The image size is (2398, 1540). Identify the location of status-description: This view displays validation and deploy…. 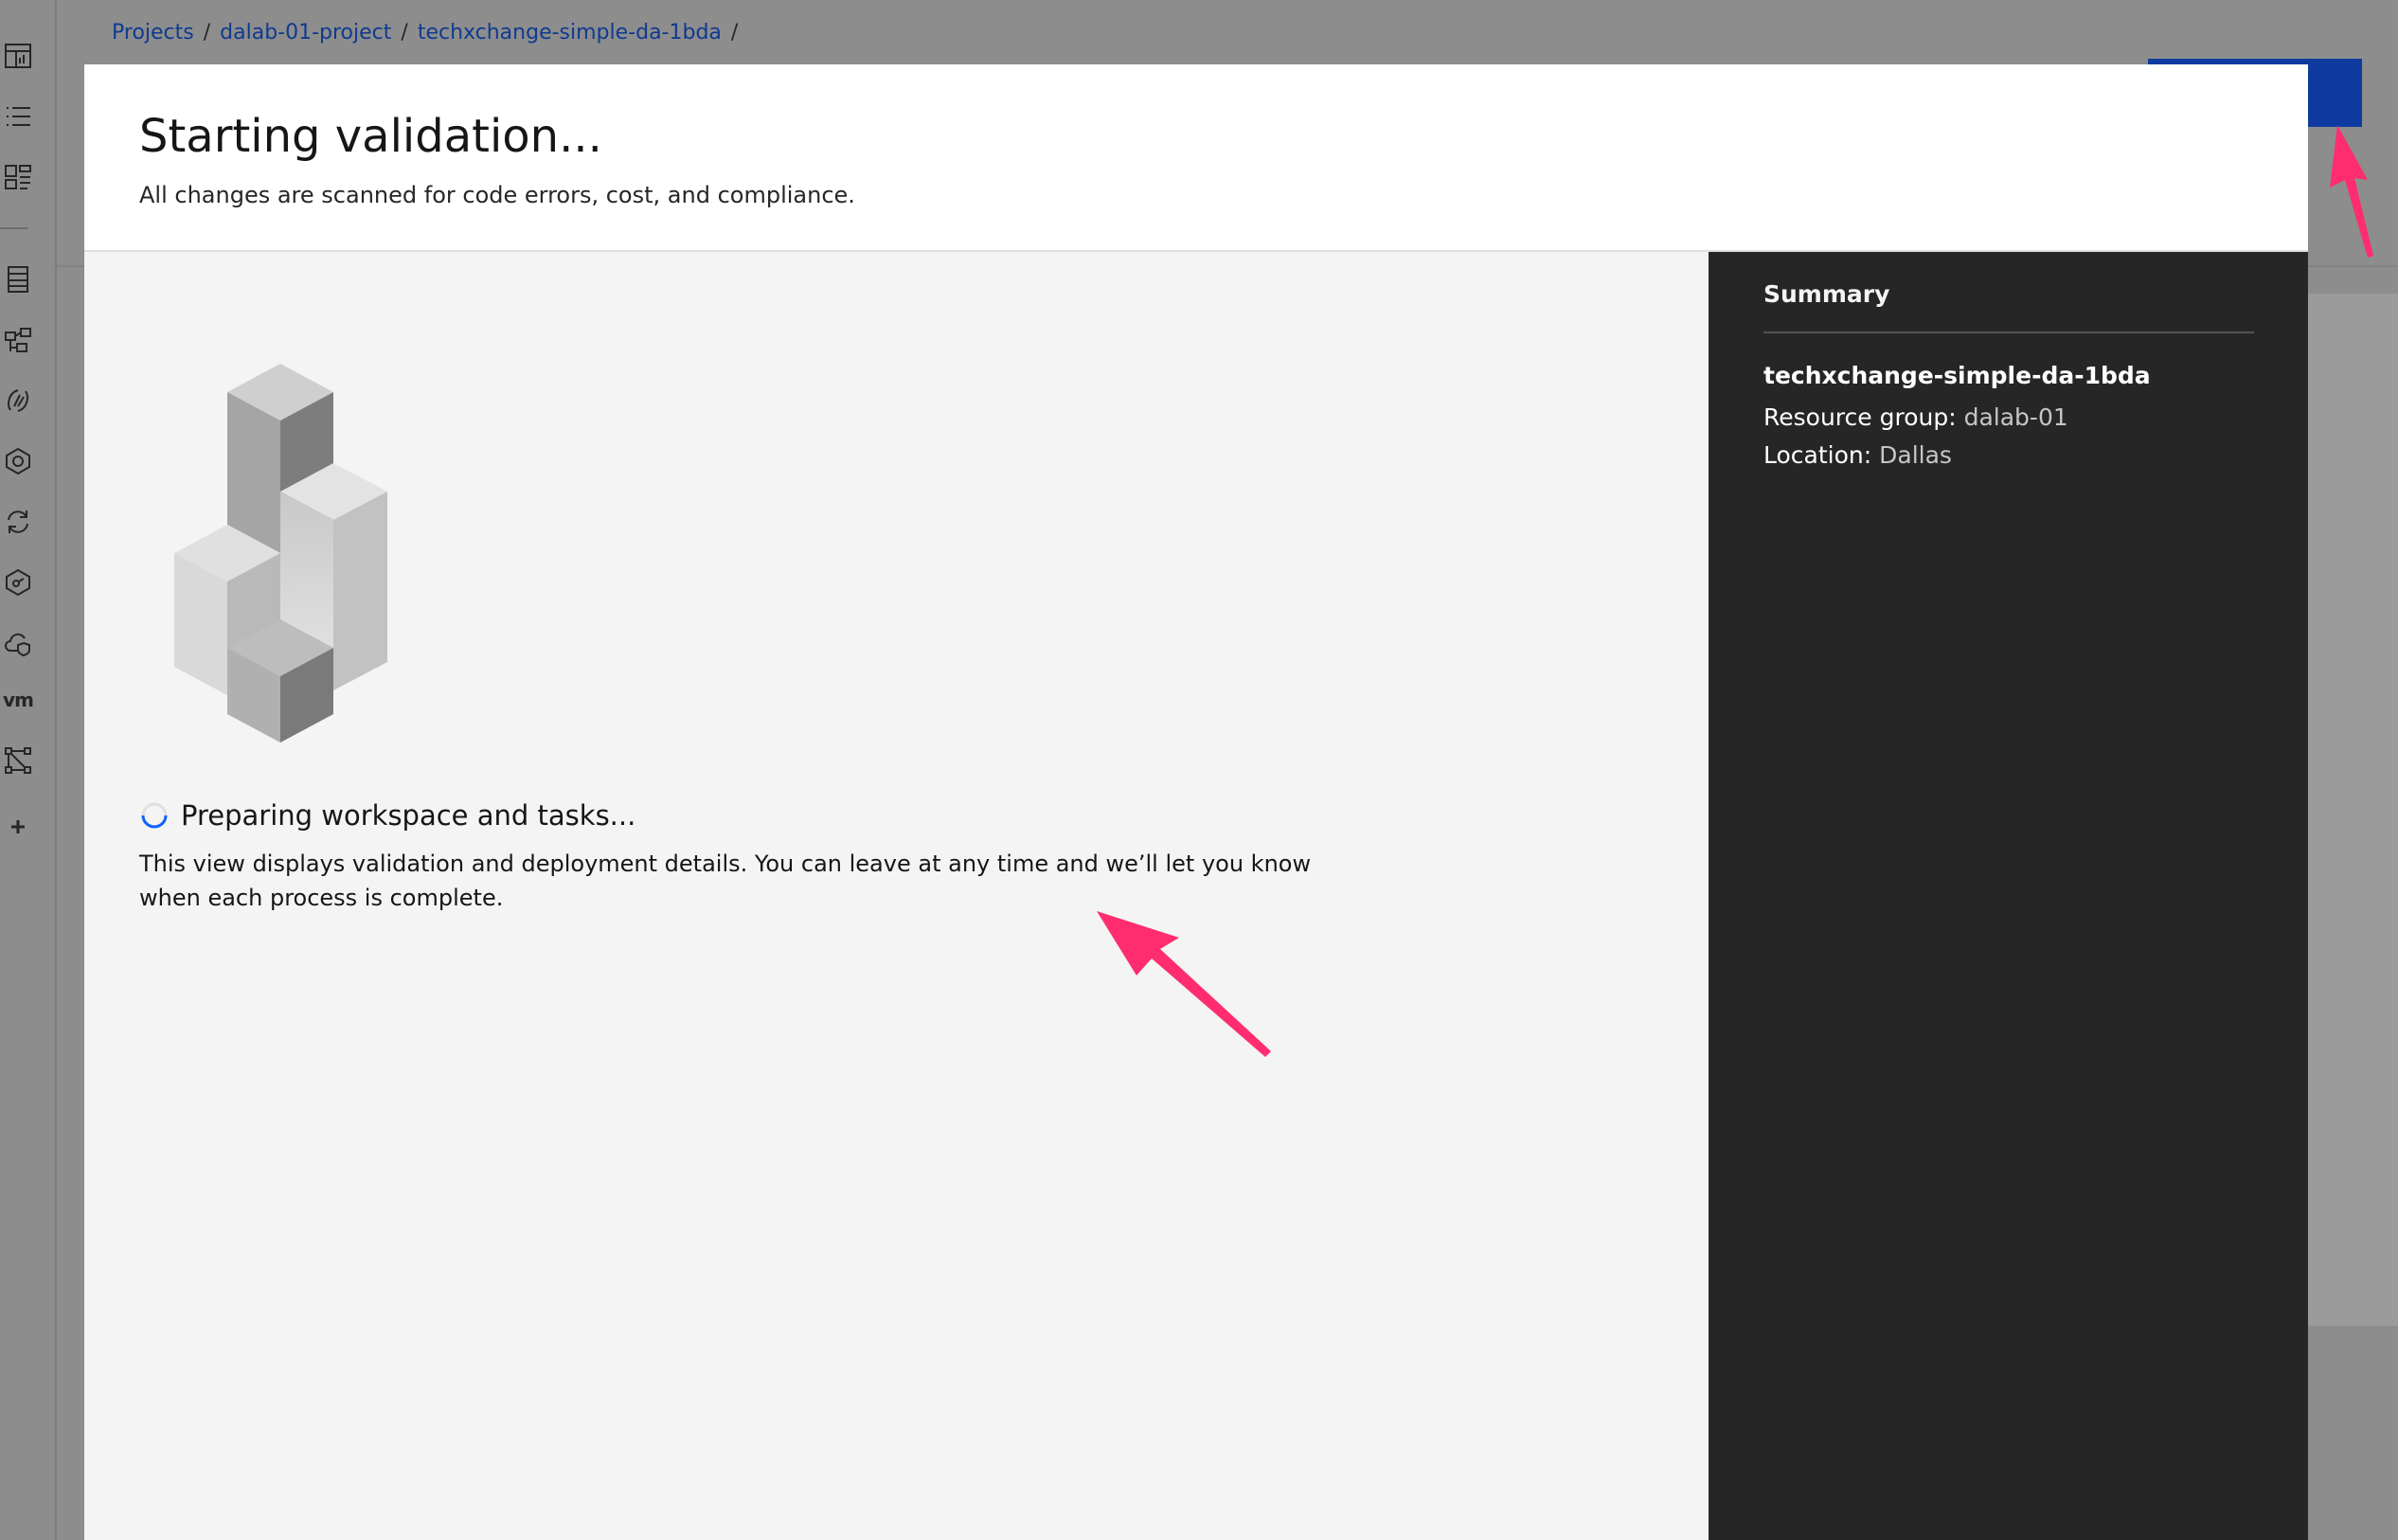
(725, 881).